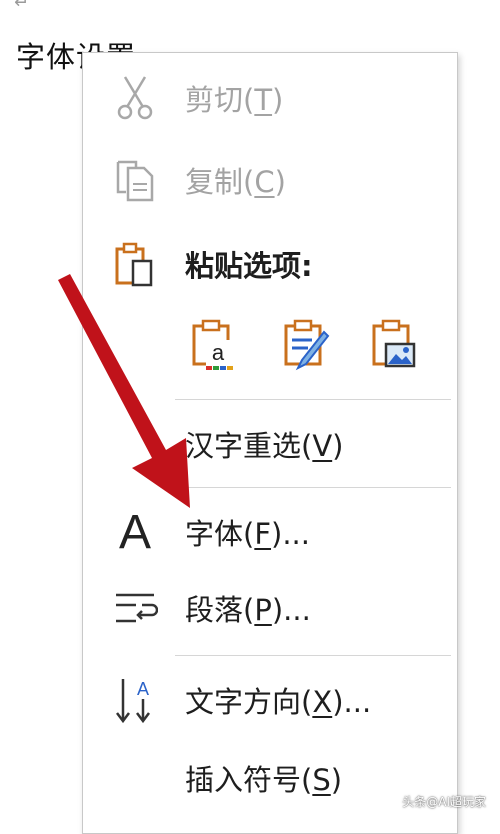 The width and height of the screenshot is (500, 834). Describe the element at coordinates (264, 446) in the screenshot. I see `reconversion-label: 汉字重选(V)` at that location.